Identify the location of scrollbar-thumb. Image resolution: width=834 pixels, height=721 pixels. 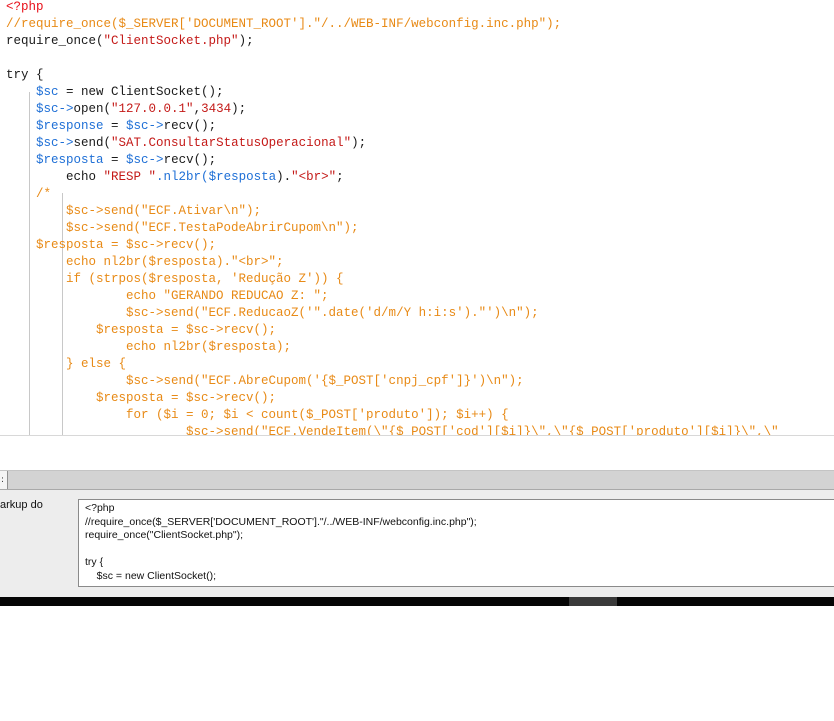
(593, 601).